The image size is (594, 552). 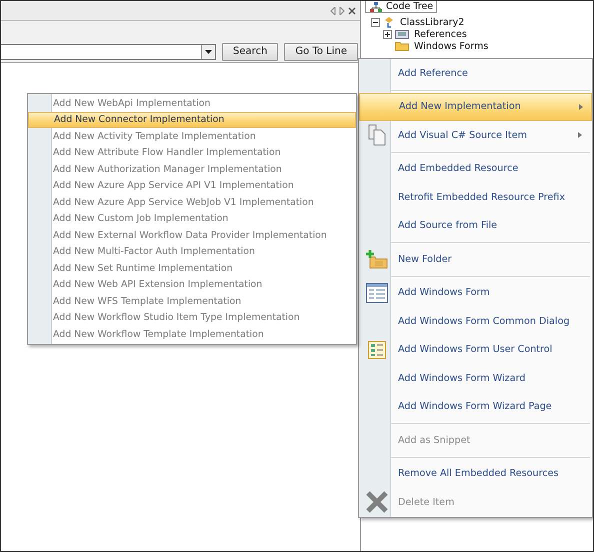 What do you see at coordinates (192, 103) in the screenshot?
I see `submenu-item: Add New WebApi Implementation` at bounding box center [192, 103].